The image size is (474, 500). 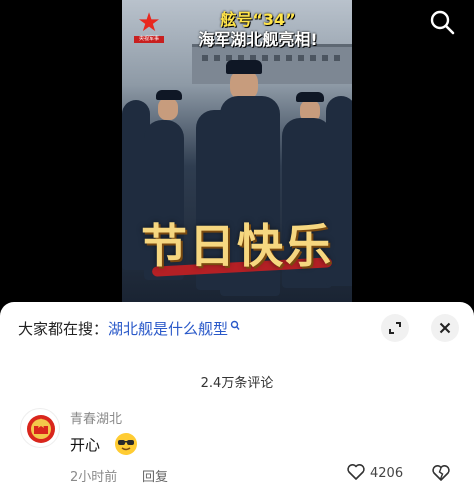 I want to click on cctv-military-logo: ★ 央视军事, so click(x=149, y=25).